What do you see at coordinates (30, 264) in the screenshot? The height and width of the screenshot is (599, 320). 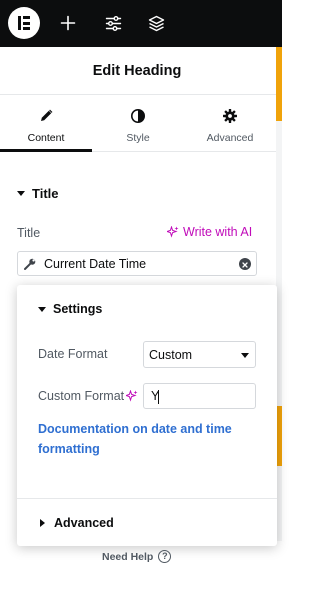 I see `wrench-icon` at bounding box center [30, 264].